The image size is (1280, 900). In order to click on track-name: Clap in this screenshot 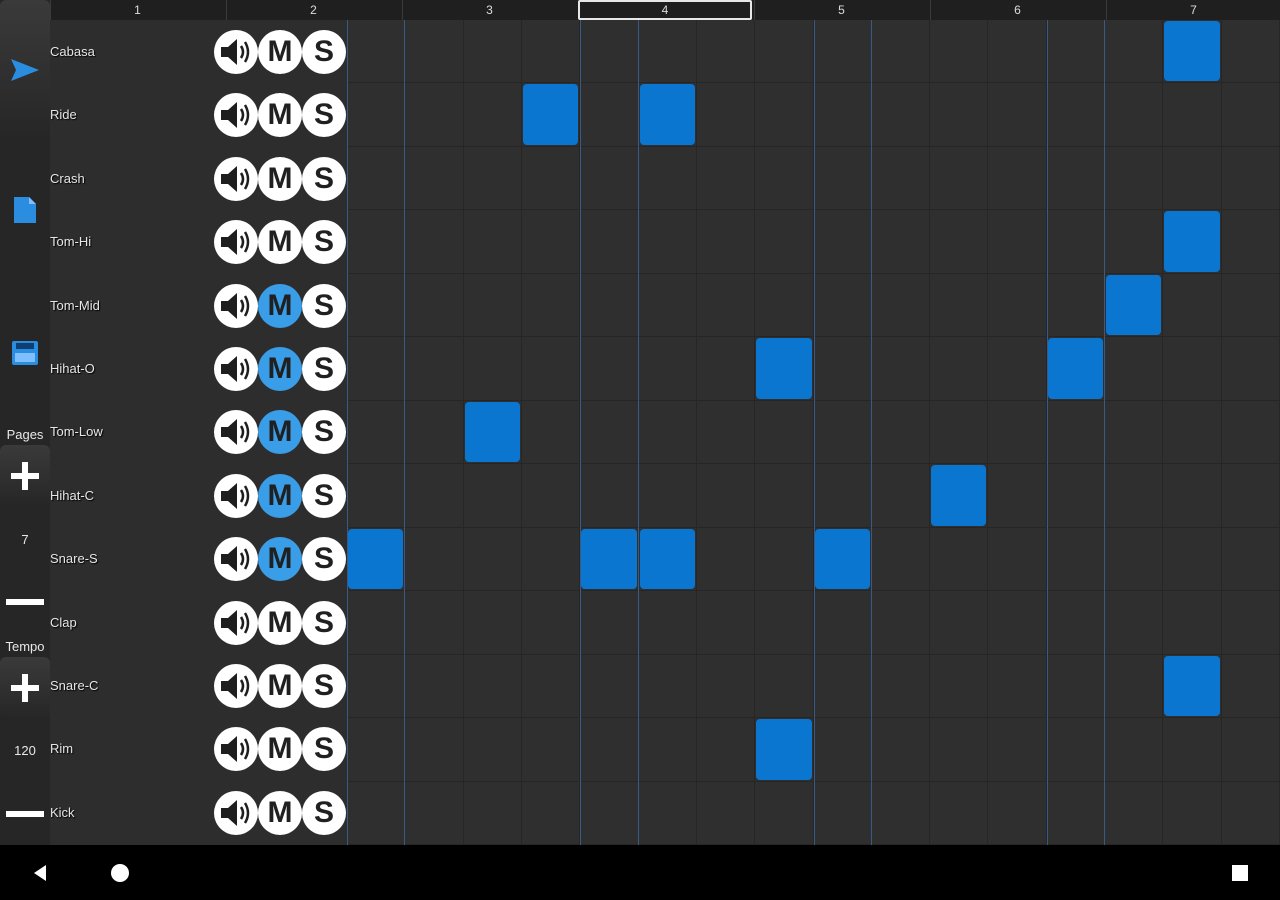, I will do `click(130, 622)`.